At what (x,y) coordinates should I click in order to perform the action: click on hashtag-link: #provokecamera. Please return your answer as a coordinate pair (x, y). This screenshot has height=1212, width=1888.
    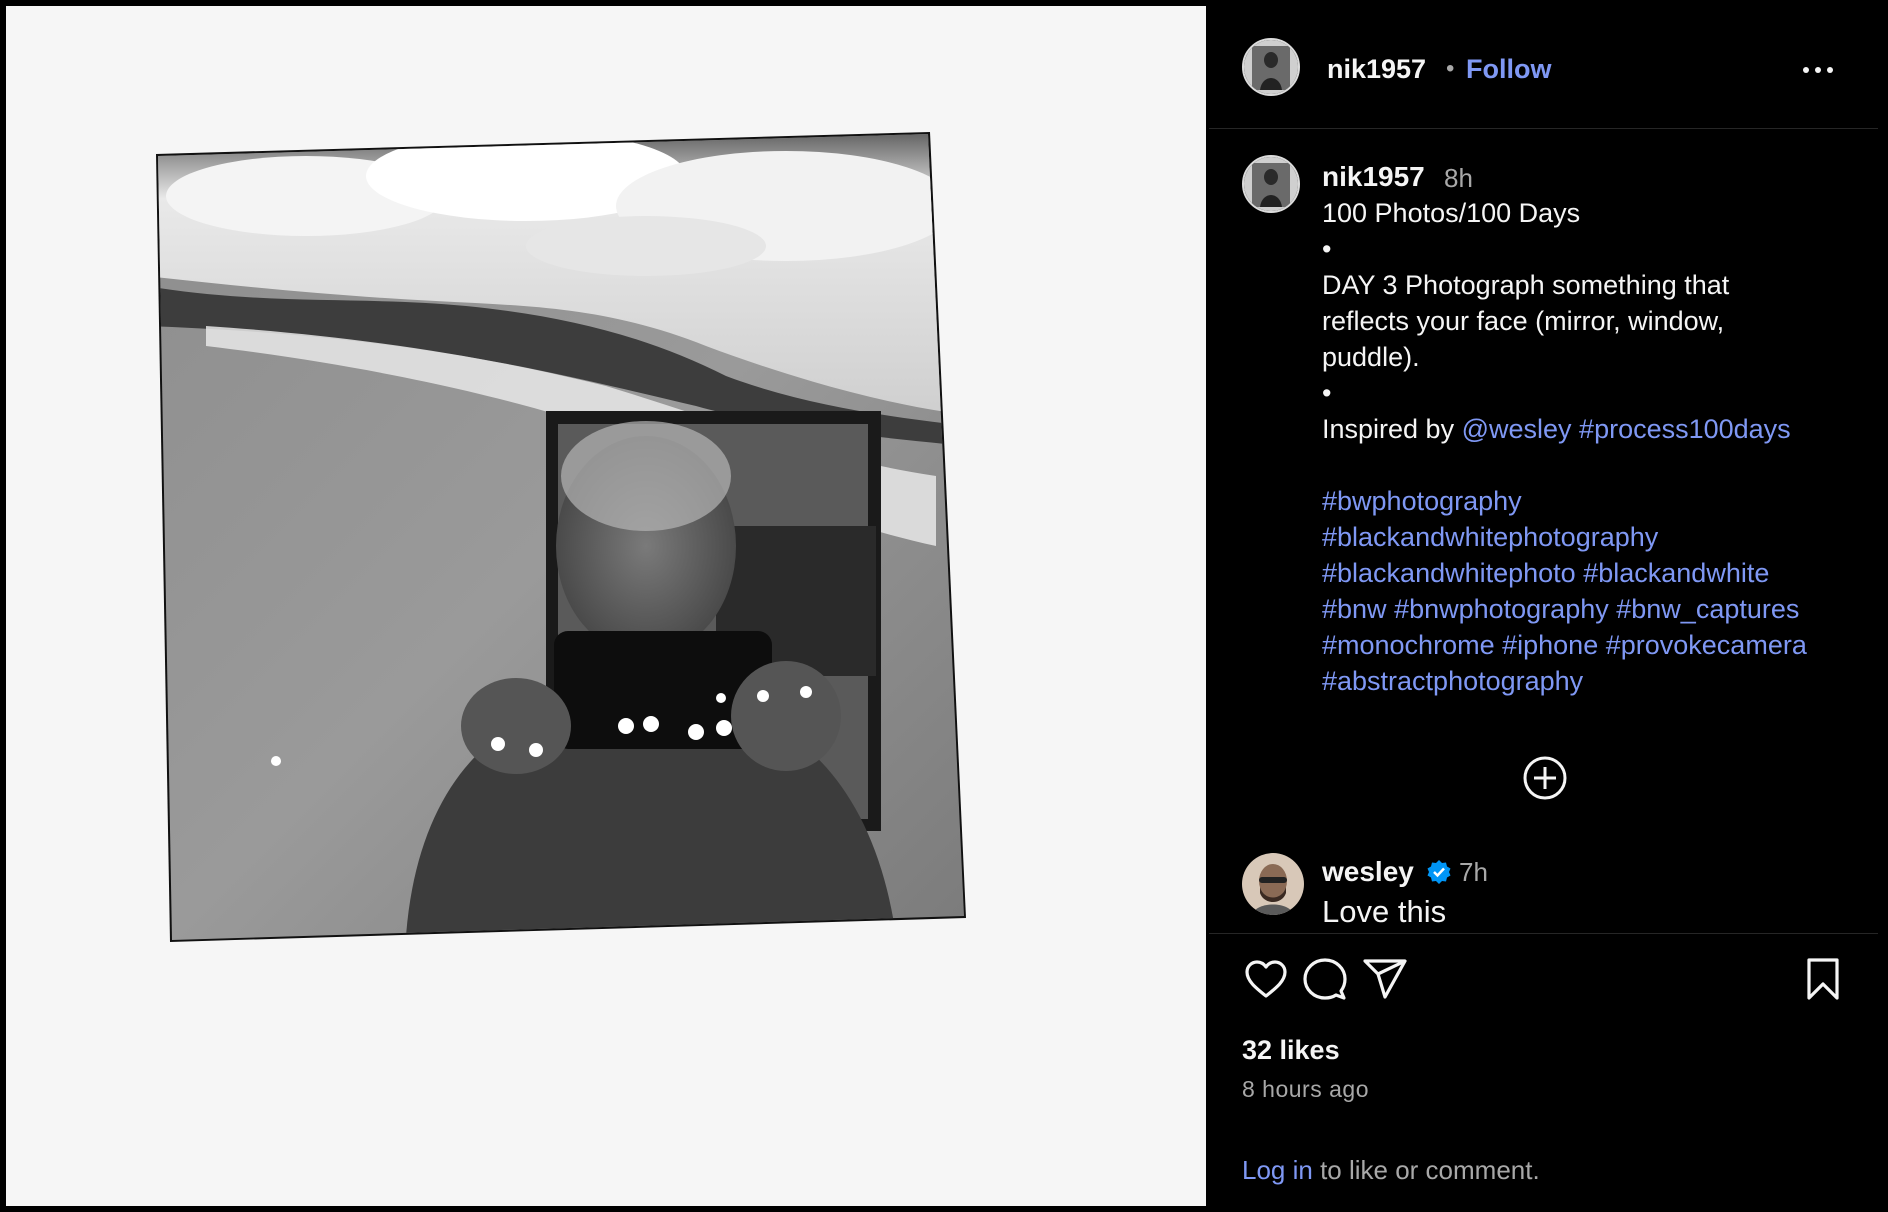
    Looking at the image, I should click on (1706, 645).